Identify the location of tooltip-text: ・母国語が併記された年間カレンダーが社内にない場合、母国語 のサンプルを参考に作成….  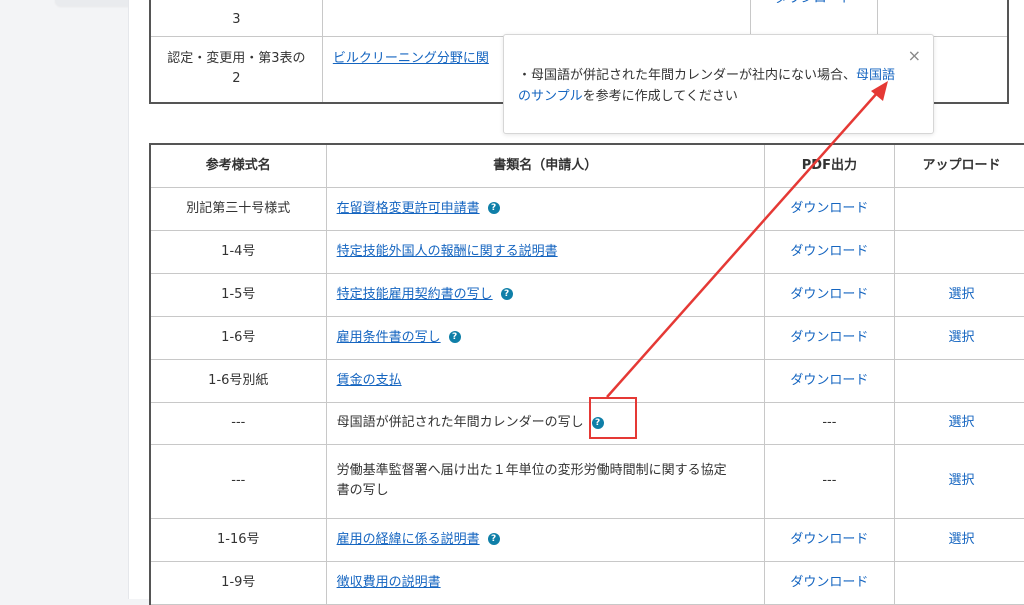
(718, 86).